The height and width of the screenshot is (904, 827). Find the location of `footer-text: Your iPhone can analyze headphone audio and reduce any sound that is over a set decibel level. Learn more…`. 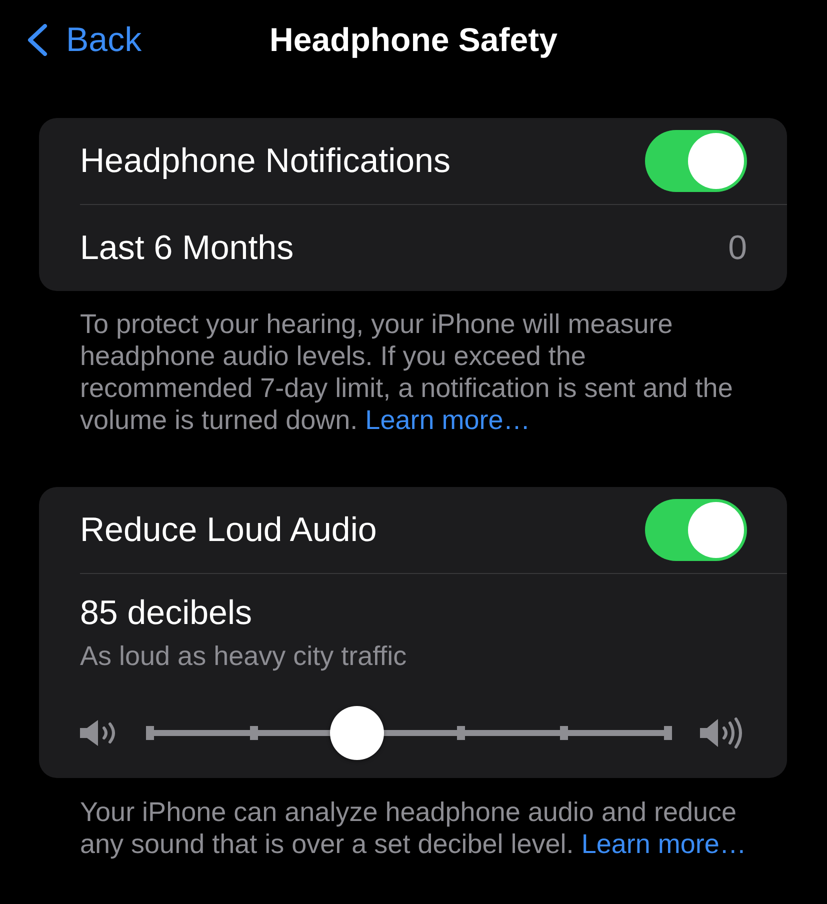

footer-text: Your iPhone can analyze headphone audio and reduce any sound that is over a set decibel level. Learn more… is located at coordinates (413, 828).